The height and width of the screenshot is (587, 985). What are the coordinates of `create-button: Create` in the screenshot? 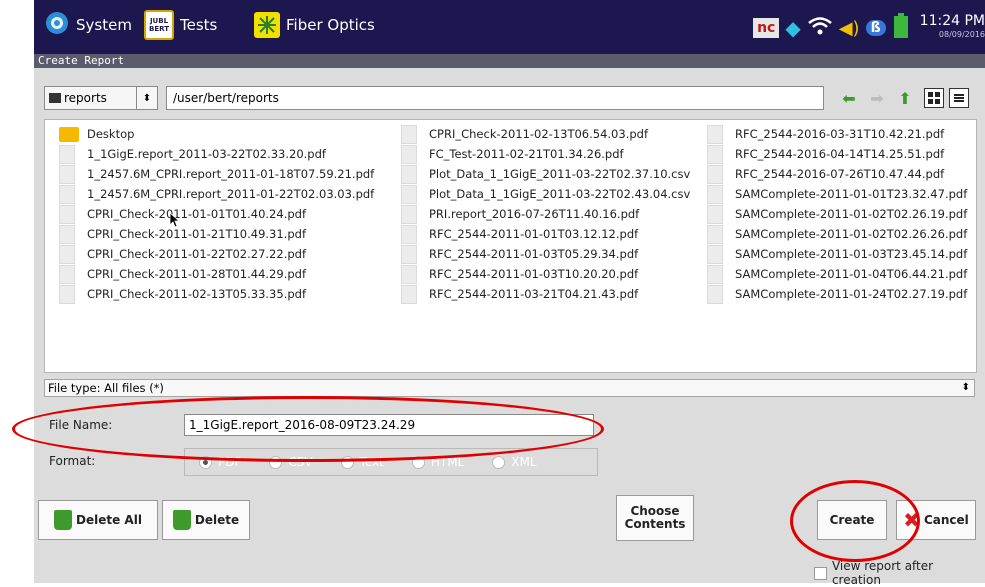 It's located at (852, 520).